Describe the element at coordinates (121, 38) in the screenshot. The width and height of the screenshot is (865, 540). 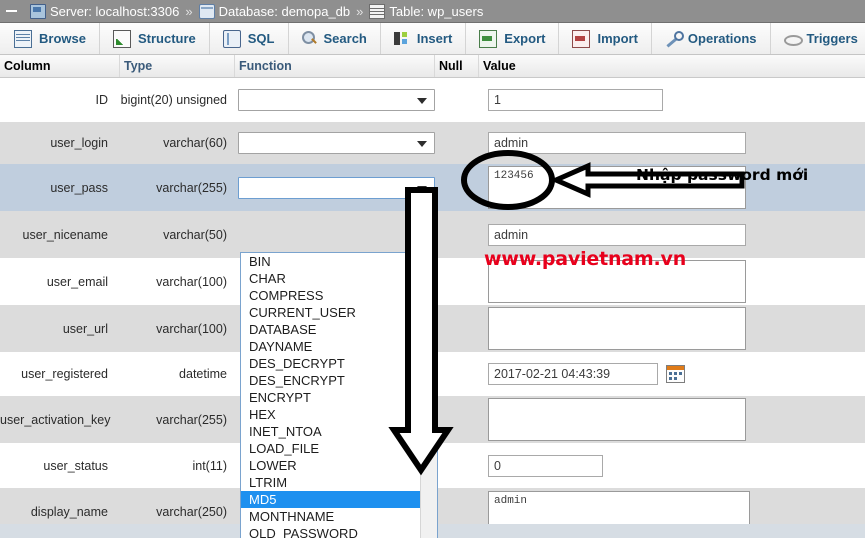
I see `structure-icon` at that location.